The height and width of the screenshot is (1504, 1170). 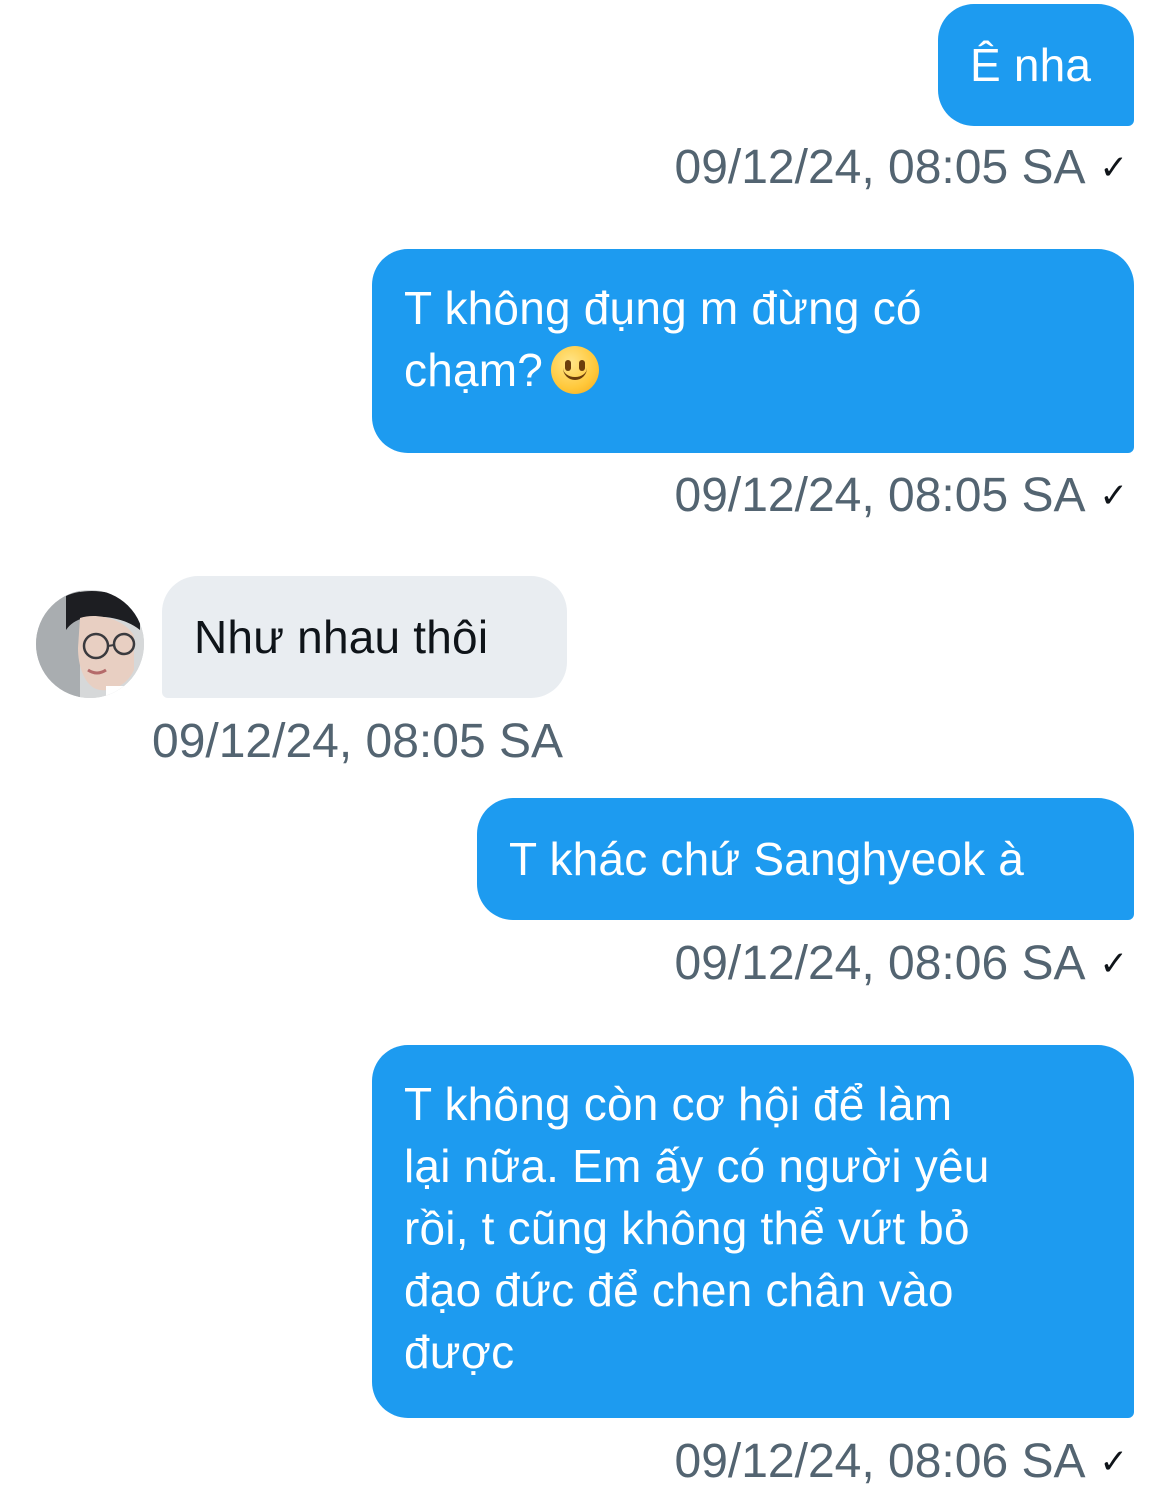 I want to click on message-text-line: được, so click(x=459, y=1352).